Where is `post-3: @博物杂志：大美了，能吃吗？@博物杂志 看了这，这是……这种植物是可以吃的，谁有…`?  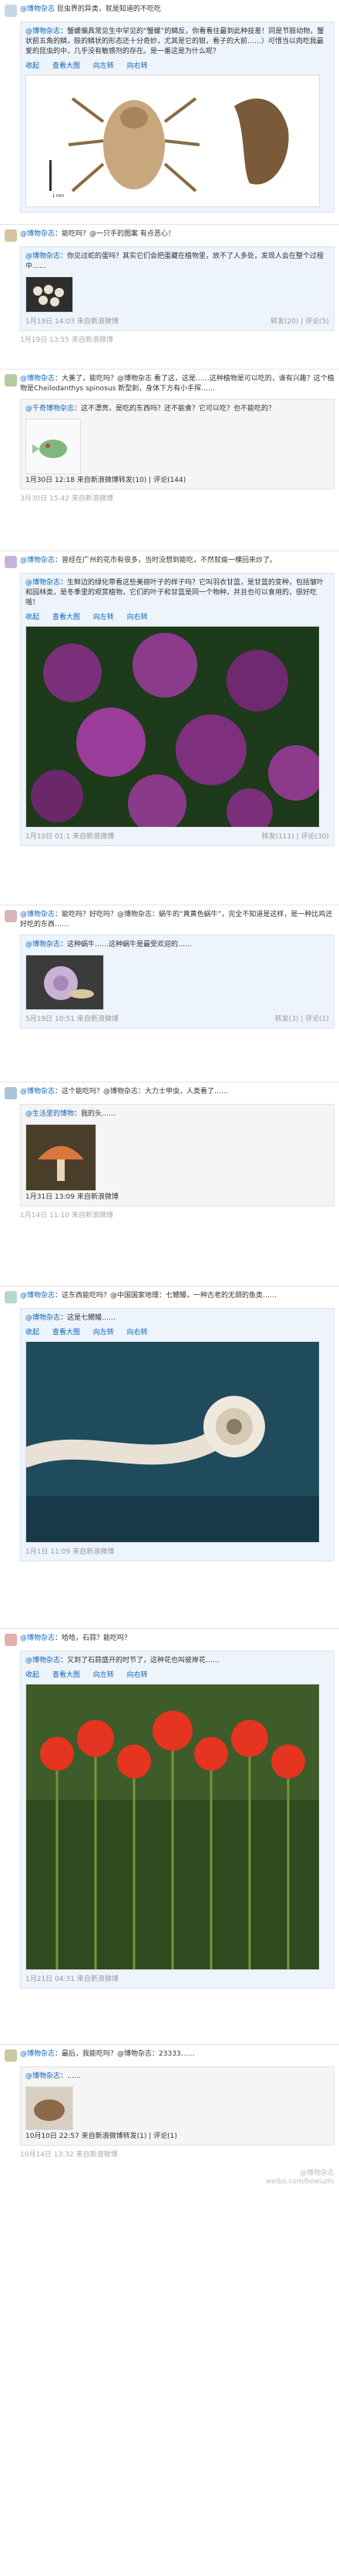 post-3: @博物杂志：大美了，能吃吗？@博物杂志 看了这，这是……这种植物是可以吃的，谁有… is located at coordinates (170, 460).